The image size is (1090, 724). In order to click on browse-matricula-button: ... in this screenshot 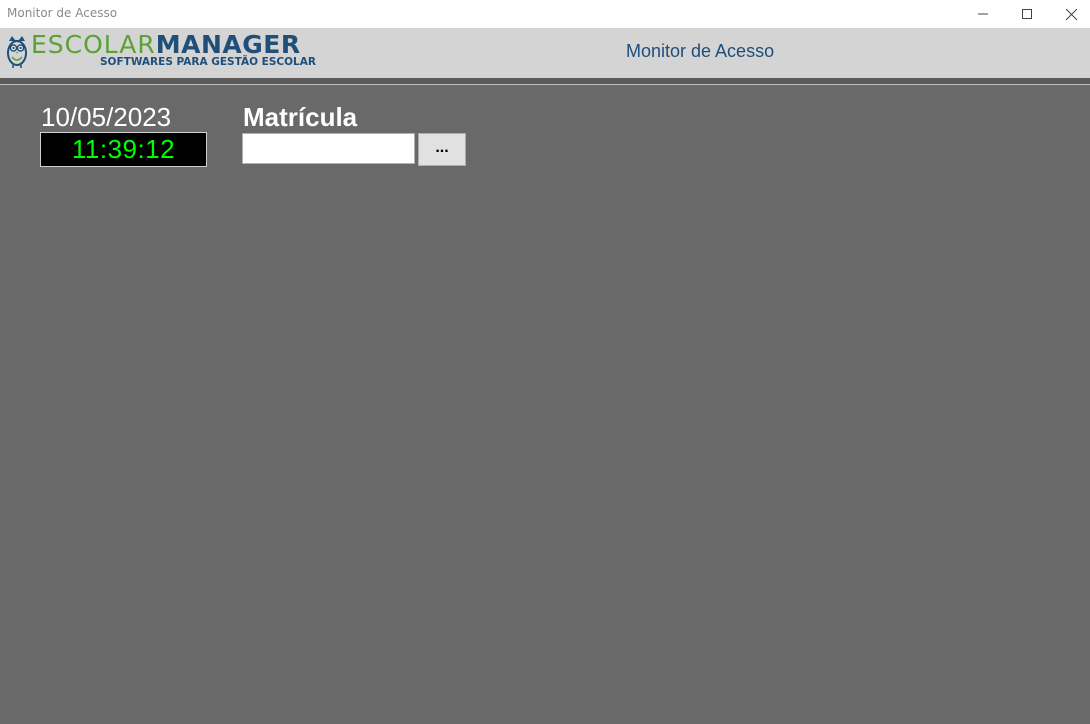, I will do `click(442, 149)`.